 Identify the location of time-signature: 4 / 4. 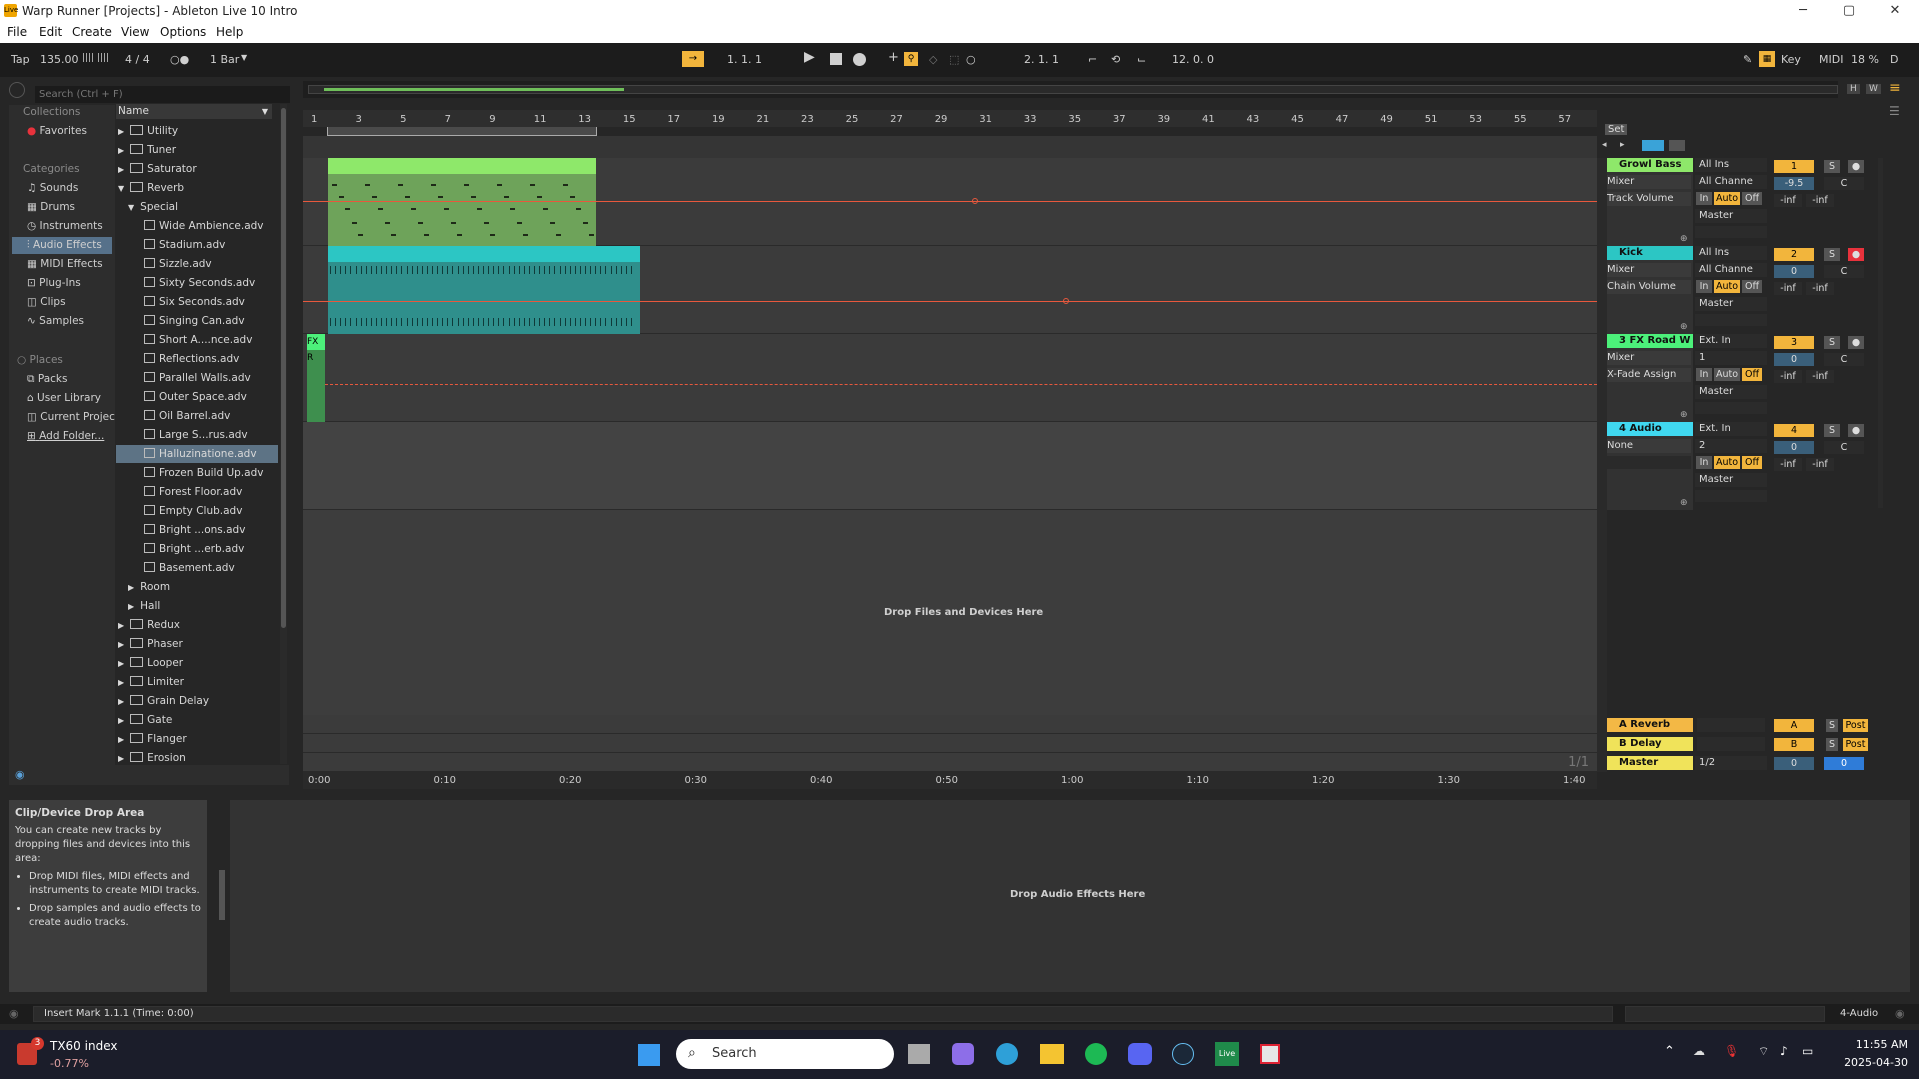
(137, 59).